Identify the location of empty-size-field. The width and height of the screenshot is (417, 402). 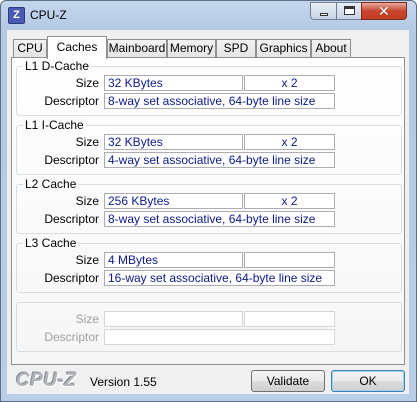
(173, 319).